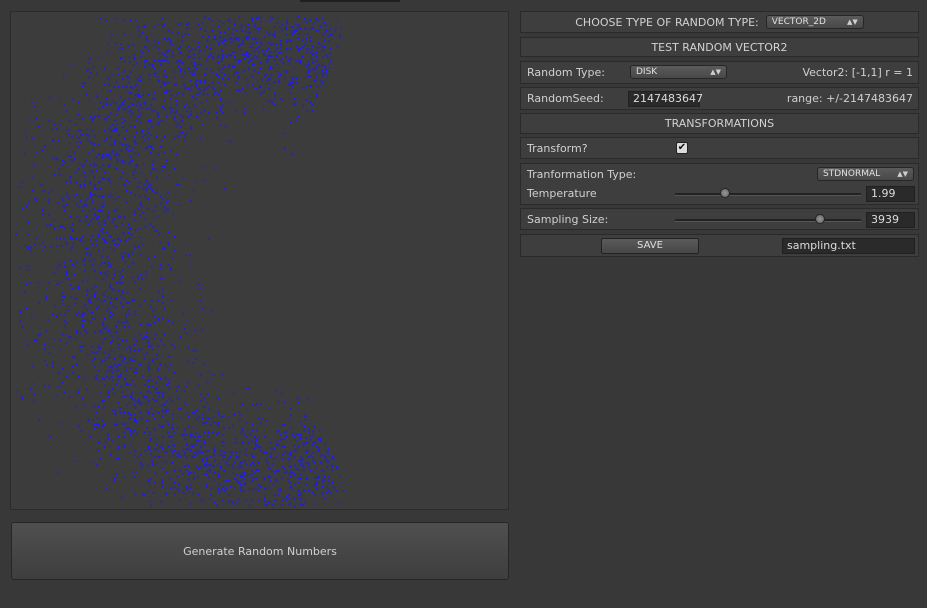 This screenshot has height=608, width=927. What do you see at coordinates (820, 219) in the screenshot?
I see `sampling-slider-thumb` at bounding box center [820, 219].